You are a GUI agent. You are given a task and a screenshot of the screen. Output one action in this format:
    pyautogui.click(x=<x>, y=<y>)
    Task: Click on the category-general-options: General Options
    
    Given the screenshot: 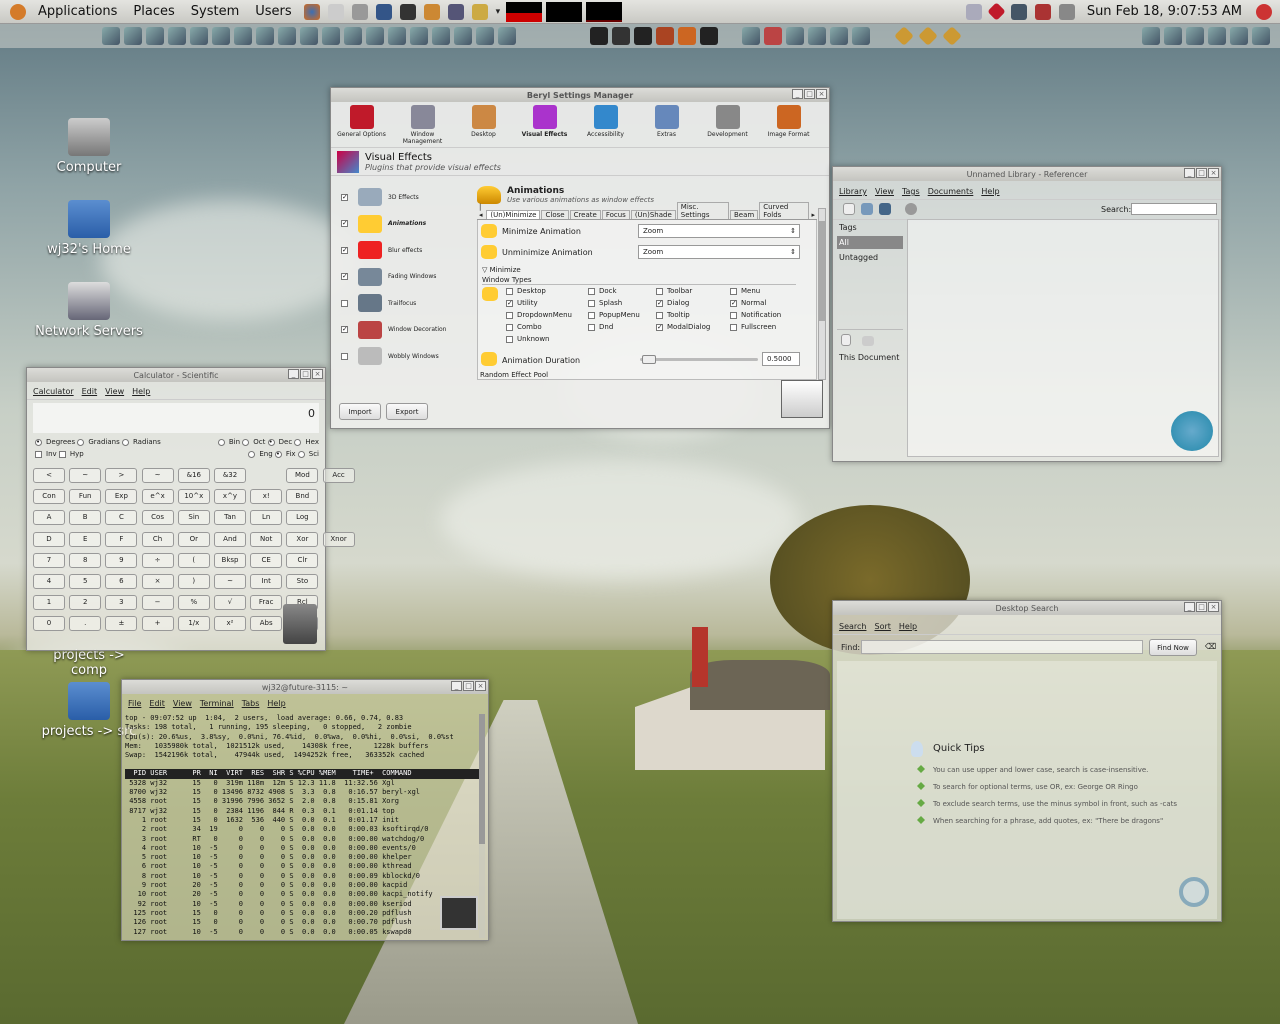 What is the action you would take?
    pyautogui.click(x=361, y=126)
    